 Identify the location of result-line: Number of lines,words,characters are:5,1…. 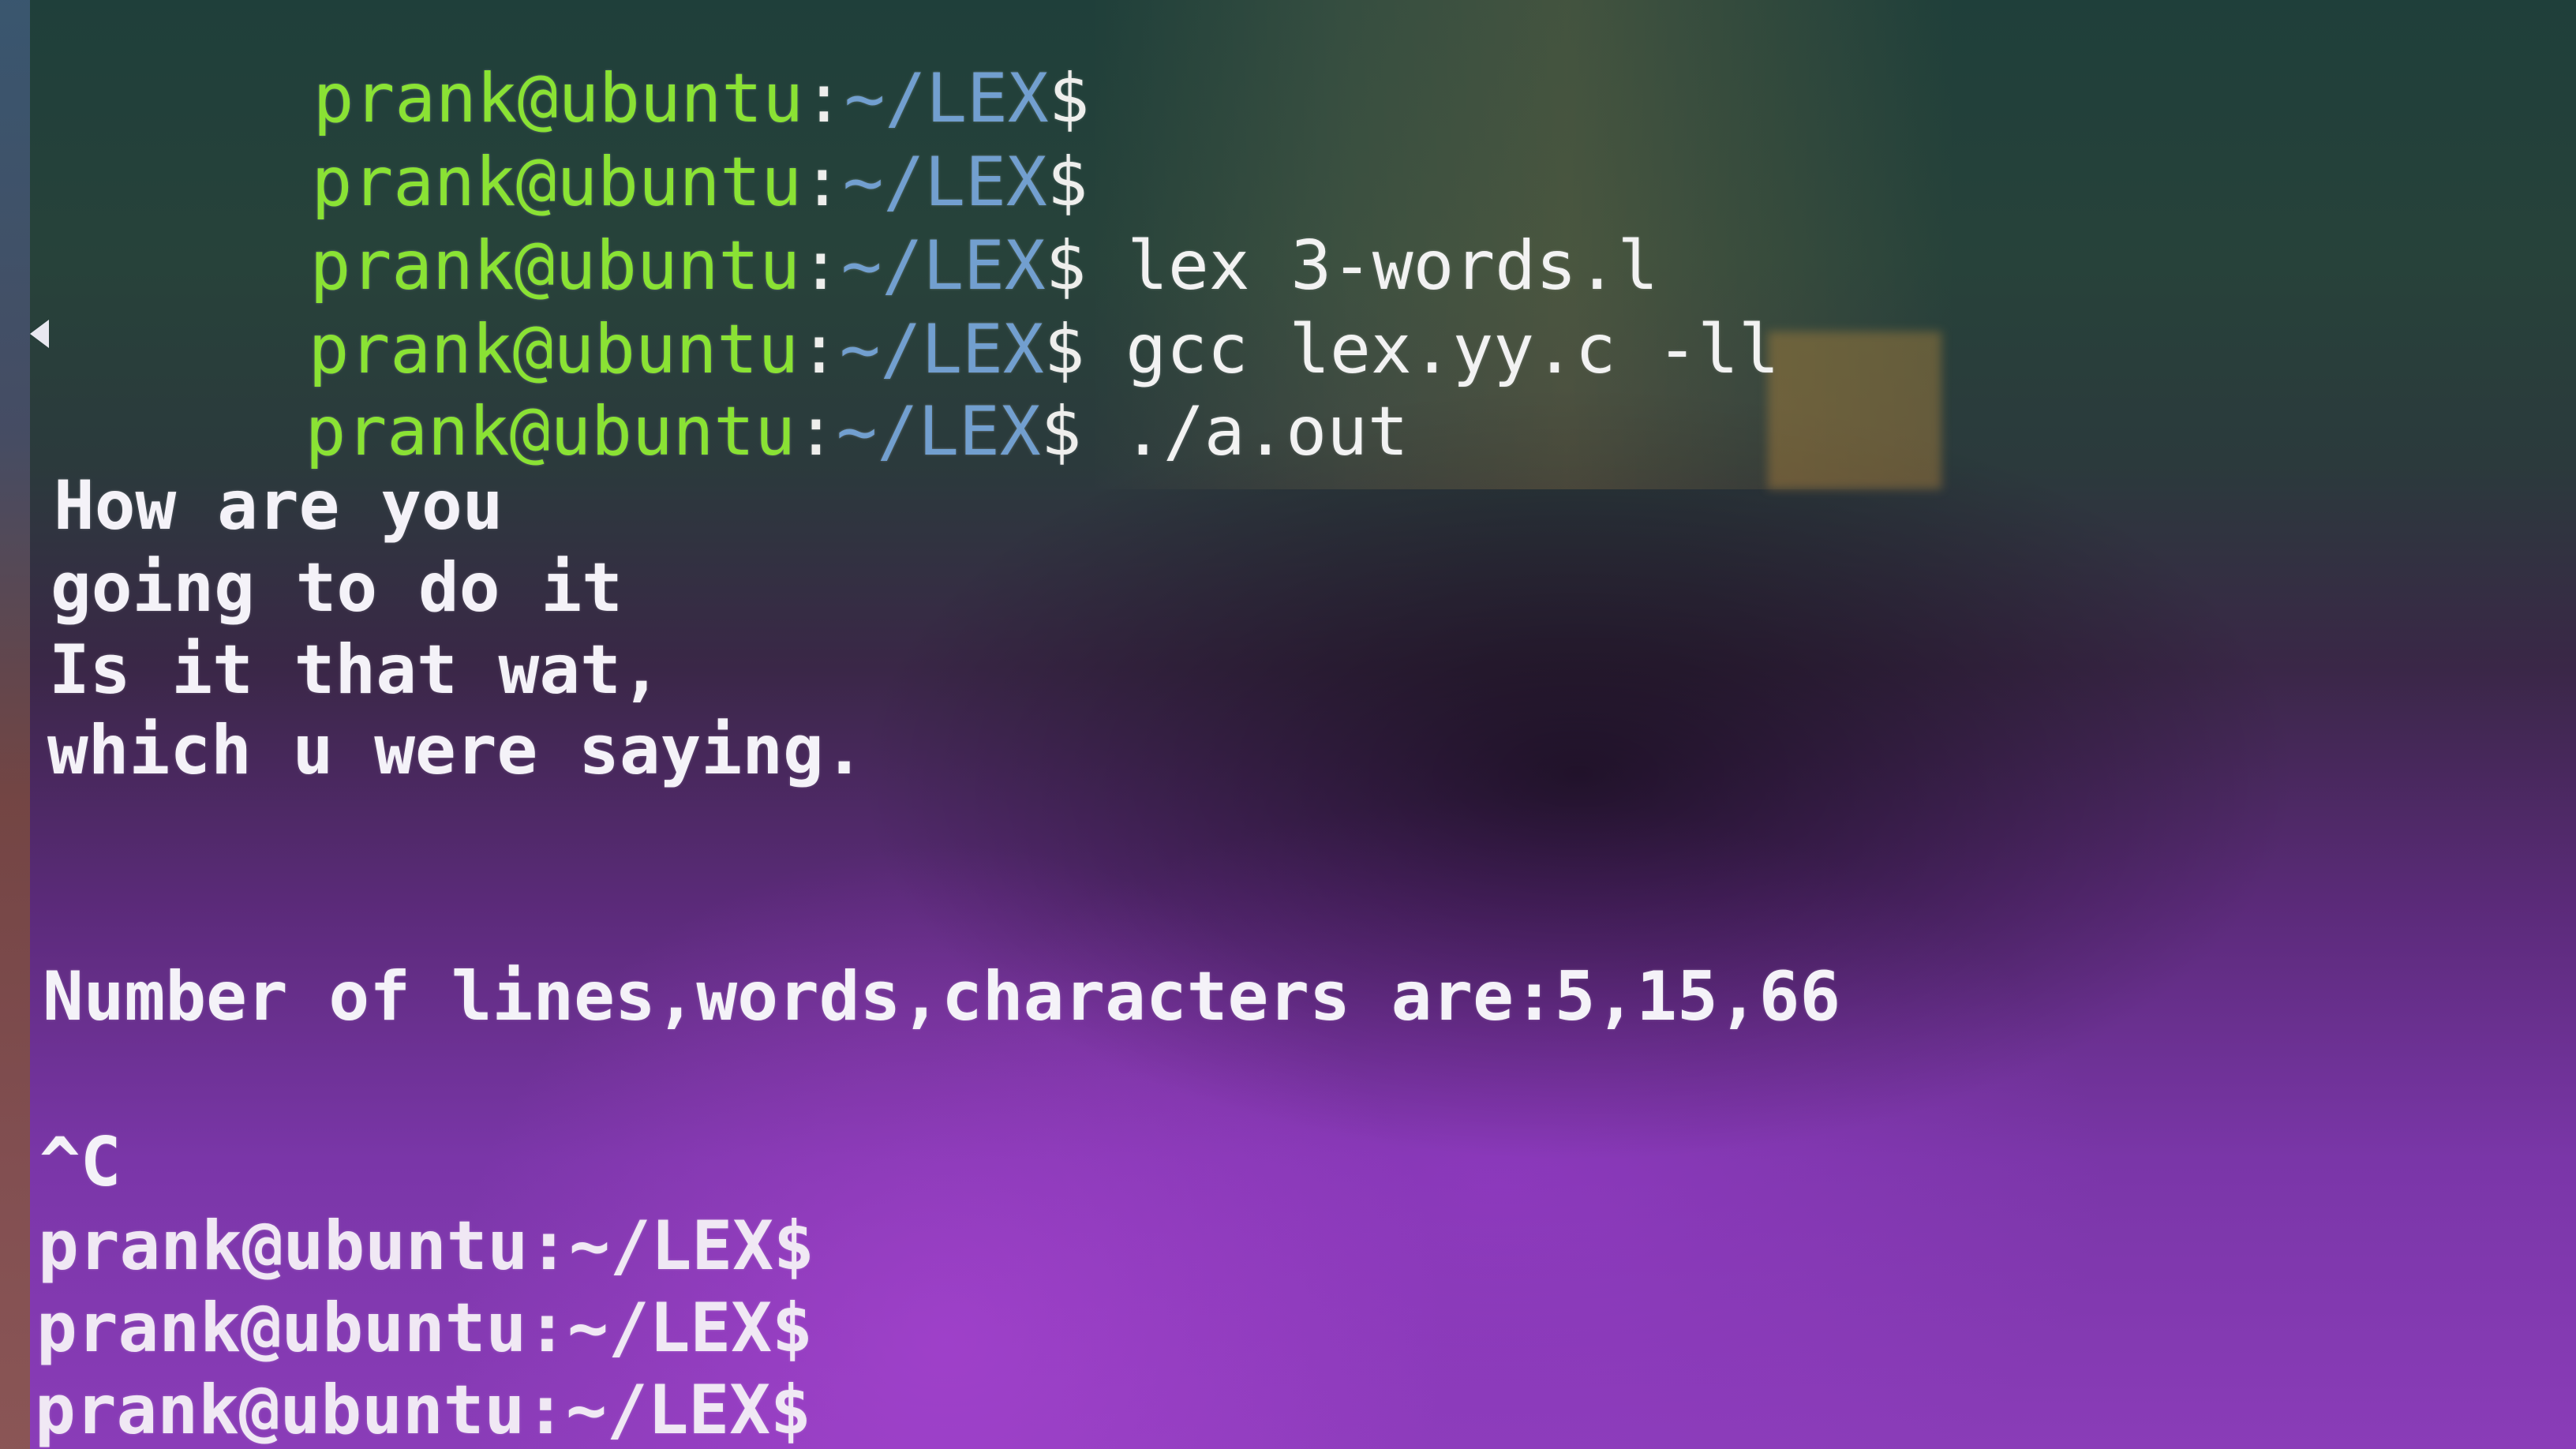
(942, 996).